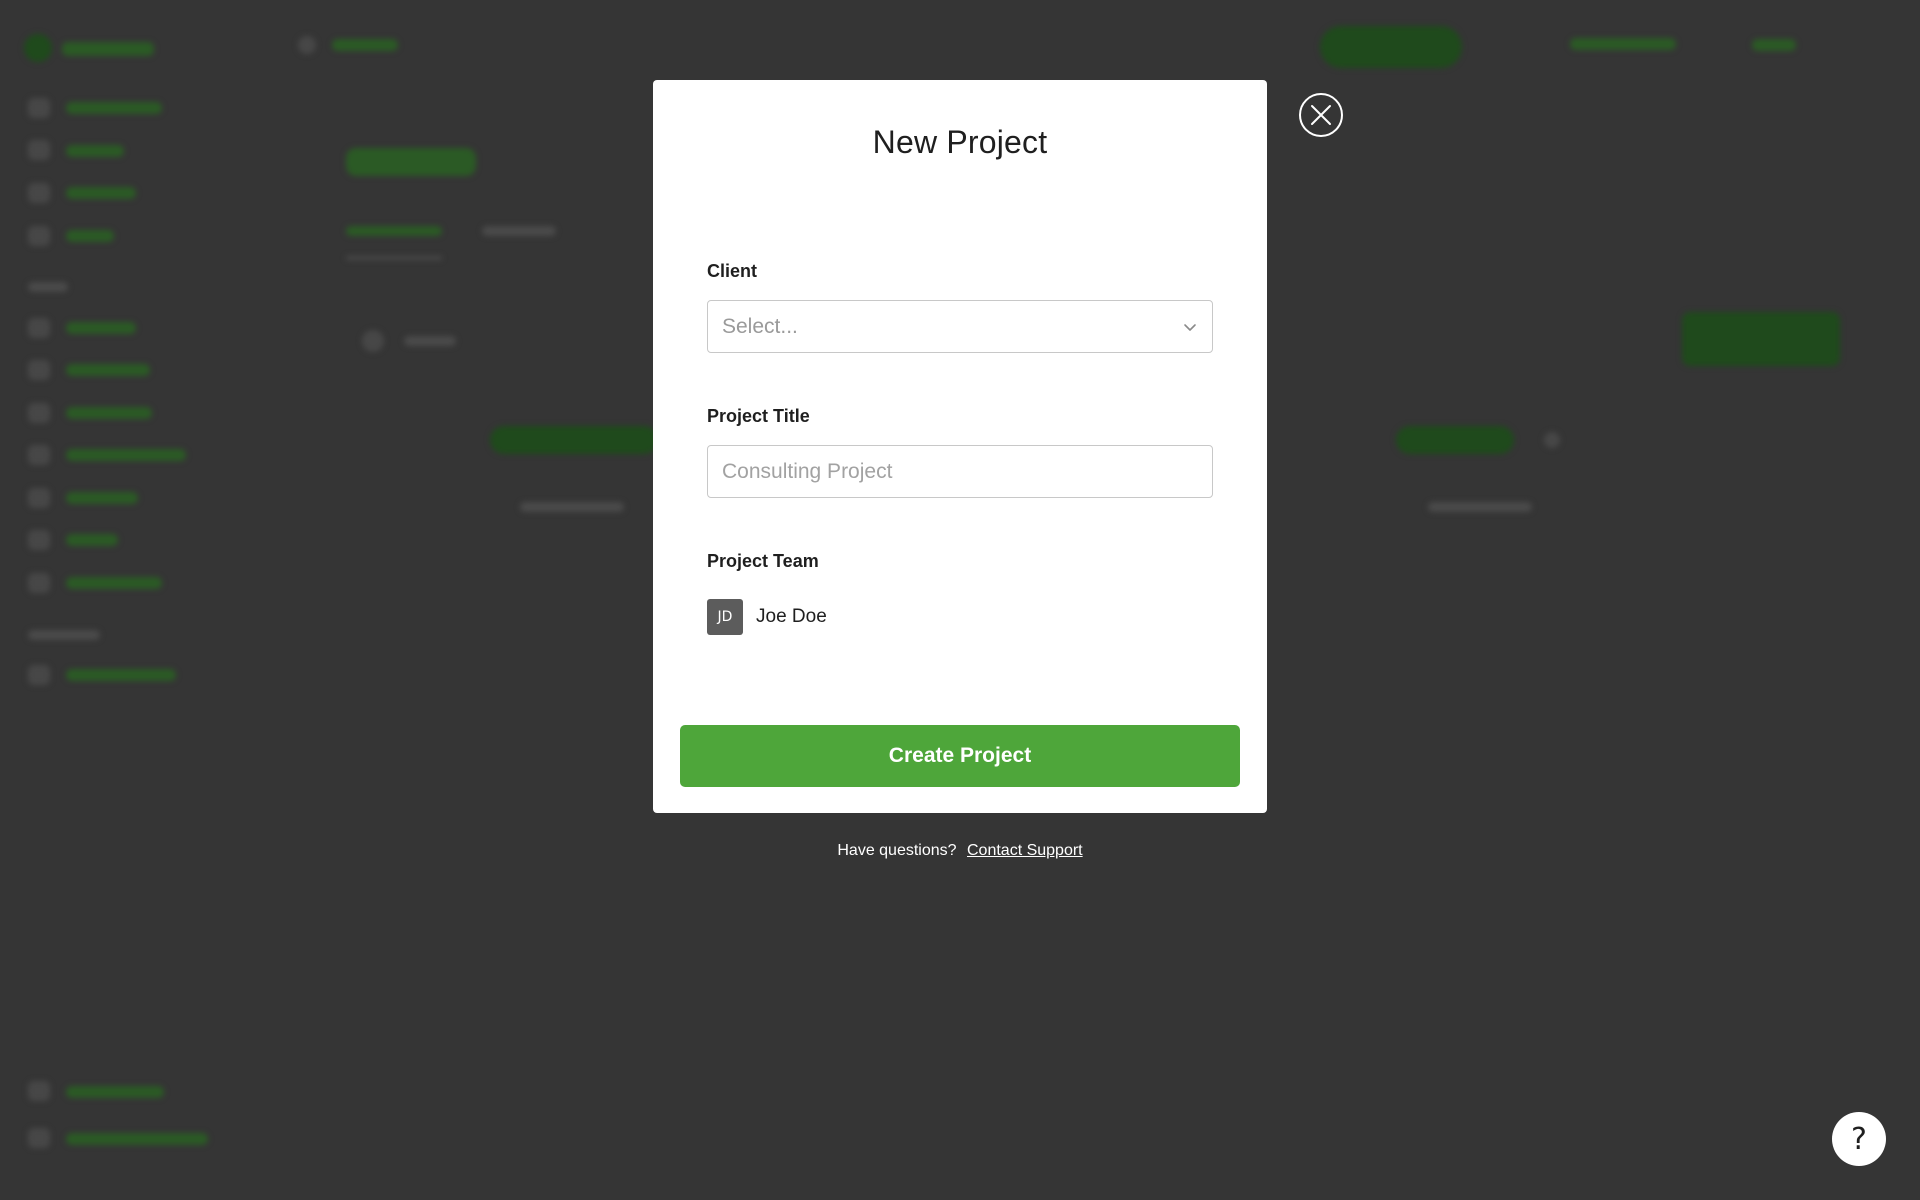 This screenshot has width=1920, height=1200. Describe the element at coordinates (1025, 850) in the screenshot. I see `contact-support-link: Contact Support` at that location.